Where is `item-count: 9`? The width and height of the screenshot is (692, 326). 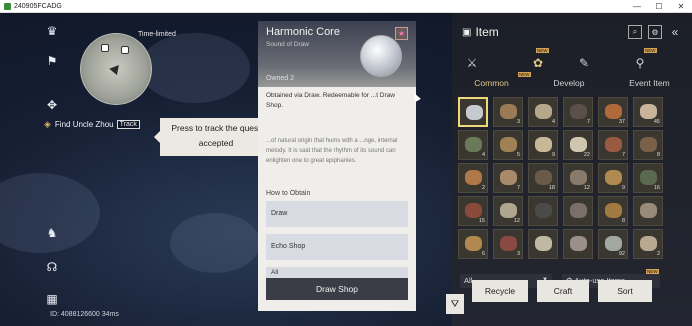 item-count: 9 is located at coordinates (553, 155).